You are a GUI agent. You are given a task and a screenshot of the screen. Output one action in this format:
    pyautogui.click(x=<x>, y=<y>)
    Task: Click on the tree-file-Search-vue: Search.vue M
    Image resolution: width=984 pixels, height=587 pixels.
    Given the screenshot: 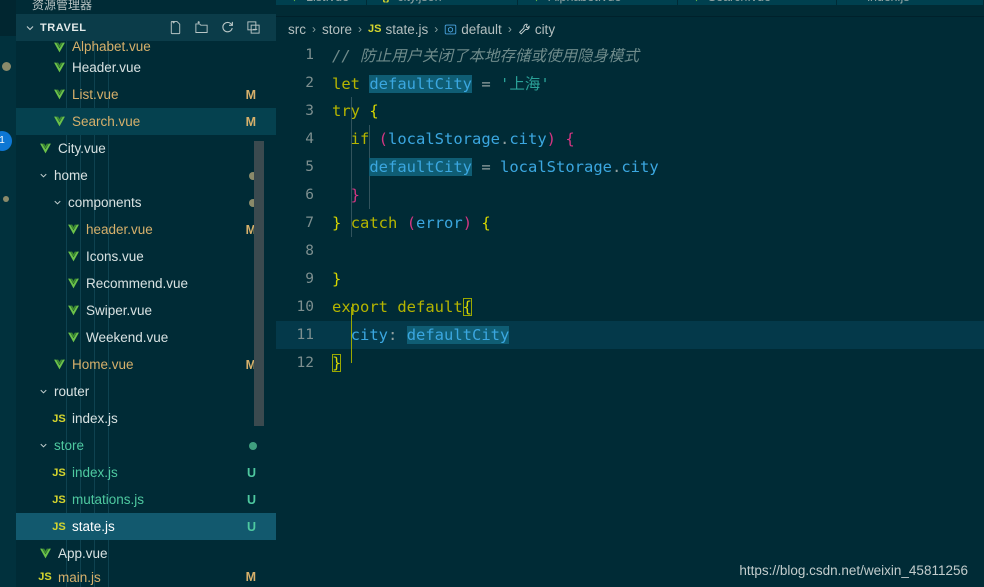 What is the action you would take?
    pyautogui.click(x=146, y=121)
    